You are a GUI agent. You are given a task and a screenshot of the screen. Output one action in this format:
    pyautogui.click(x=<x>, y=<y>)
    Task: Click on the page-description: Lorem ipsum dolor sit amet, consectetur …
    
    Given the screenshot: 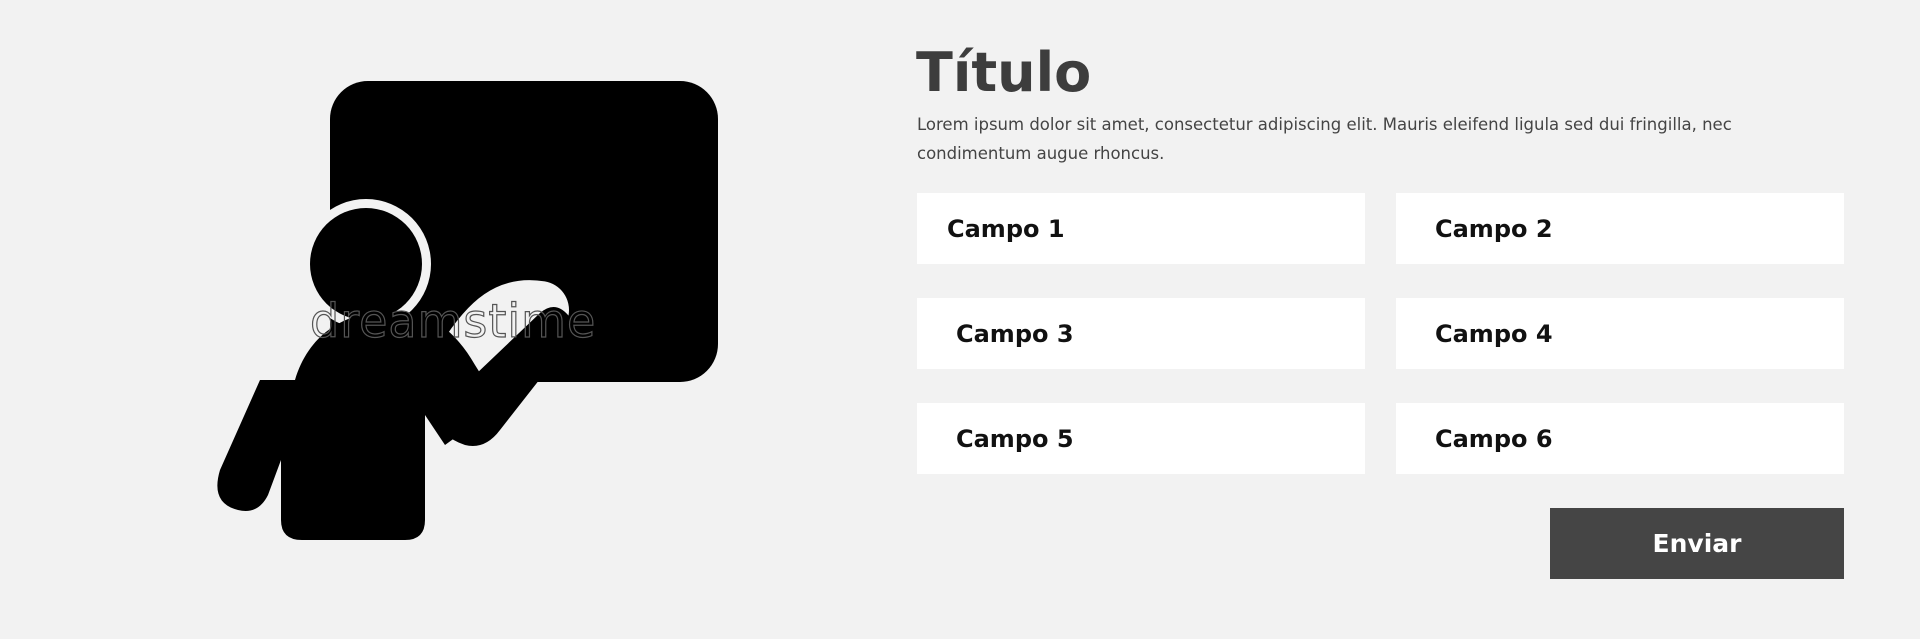 What is the action you would take?
    pyautogui.click(x=1324, y=139)
    